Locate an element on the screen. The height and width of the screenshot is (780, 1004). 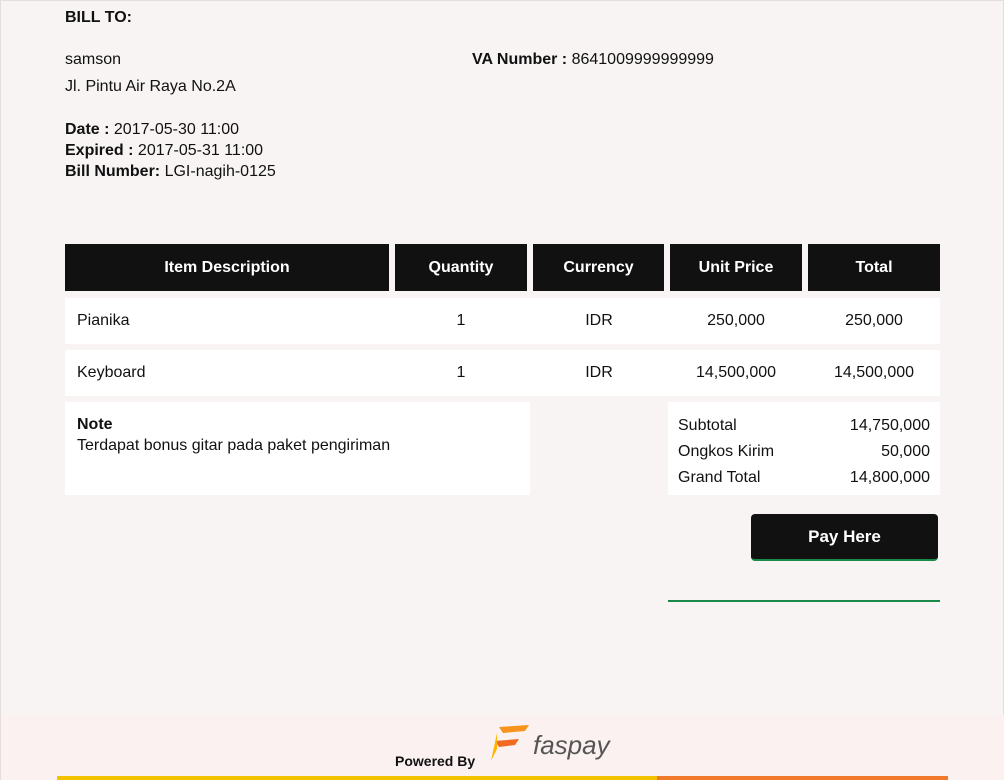
bill-number-line: Bill Number: LGI-nagih-0125 is located at coordinates (170, 171).